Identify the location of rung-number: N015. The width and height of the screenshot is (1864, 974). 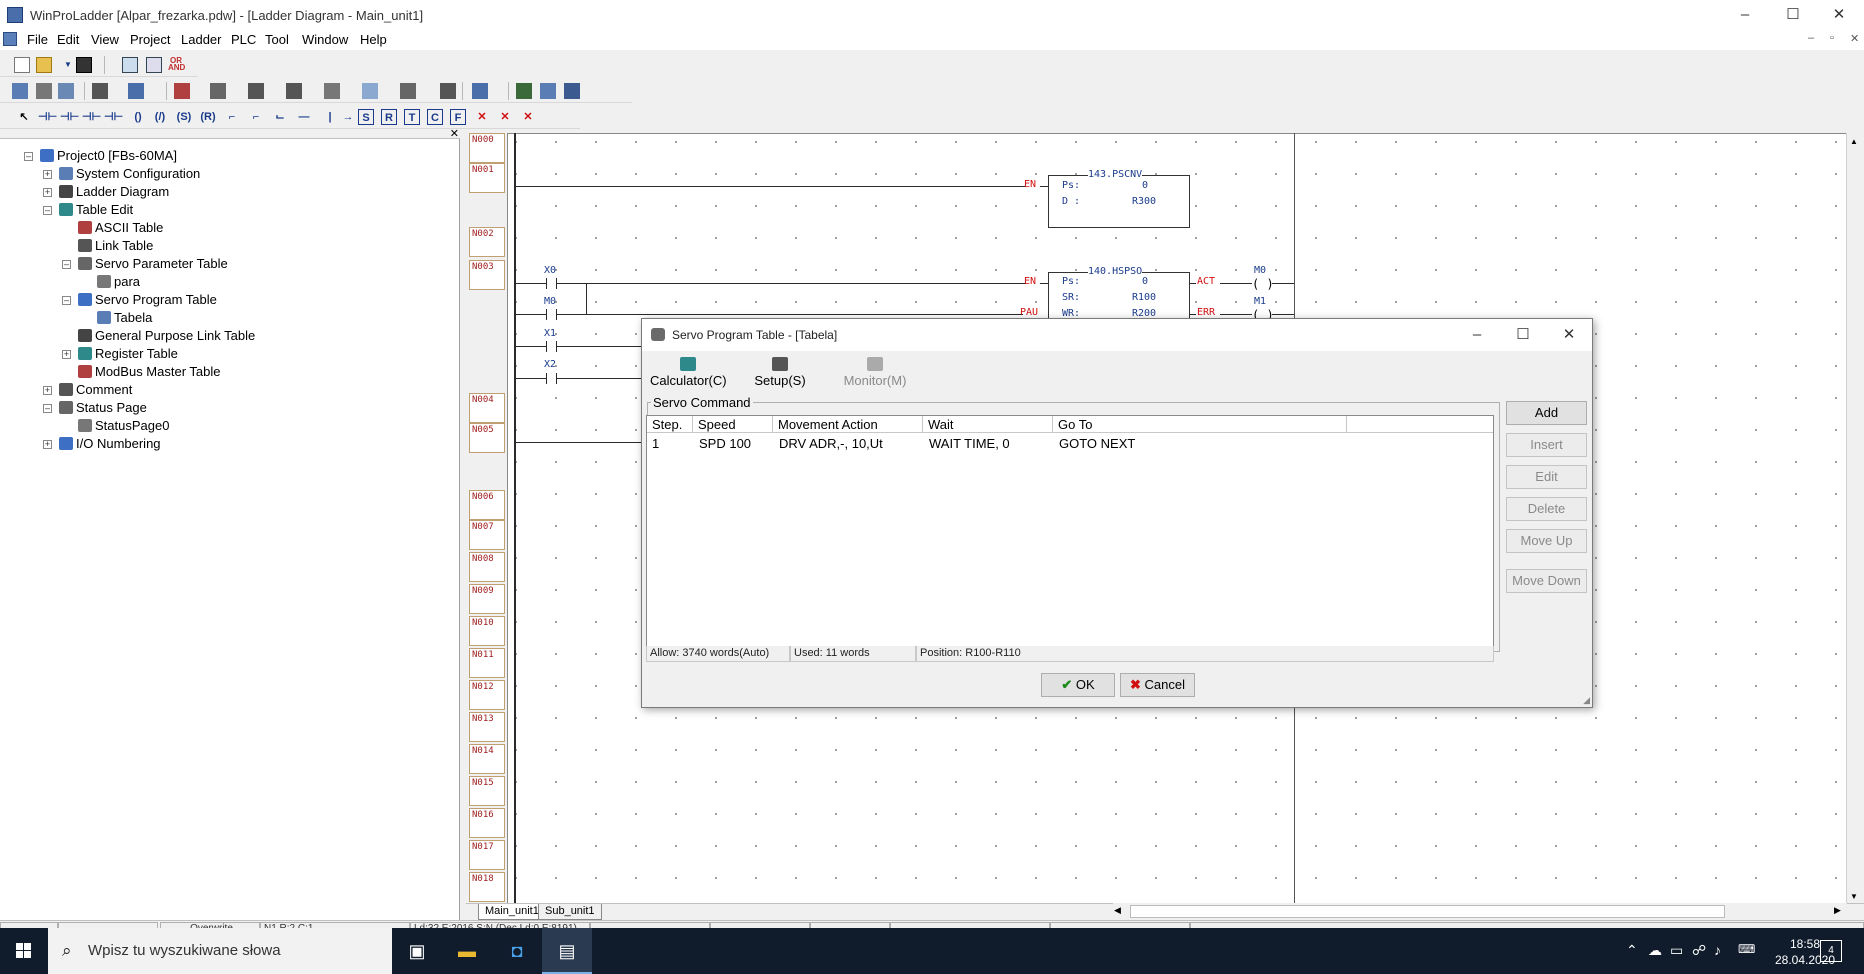
(487, 791).